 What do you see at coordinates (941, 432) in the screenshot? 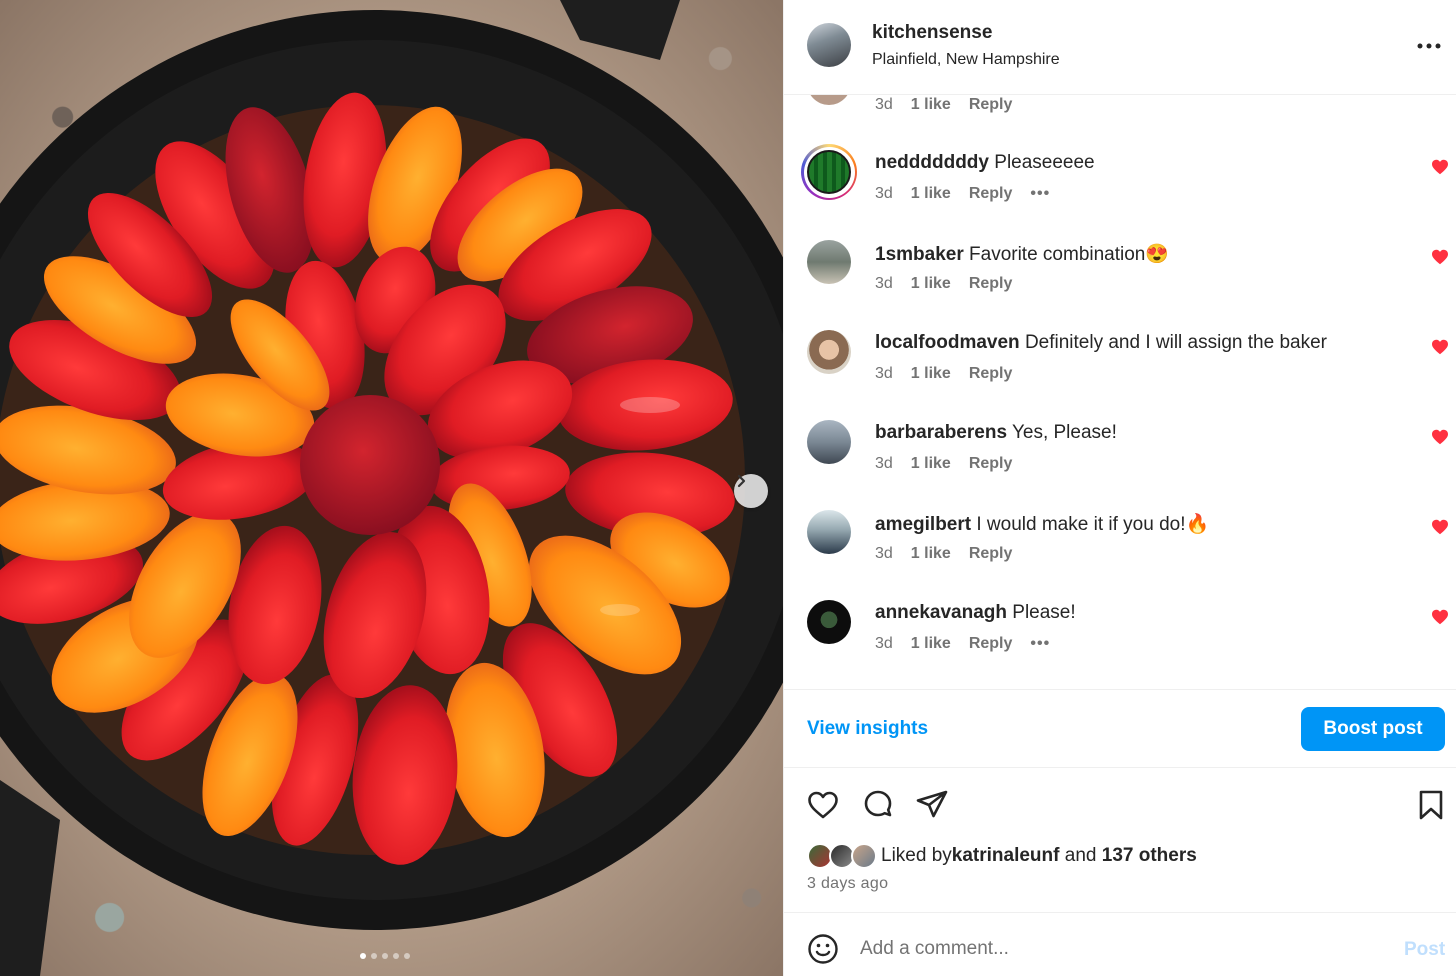
I see `comment-username: barbaraberens` at bounding box center [941, 432].